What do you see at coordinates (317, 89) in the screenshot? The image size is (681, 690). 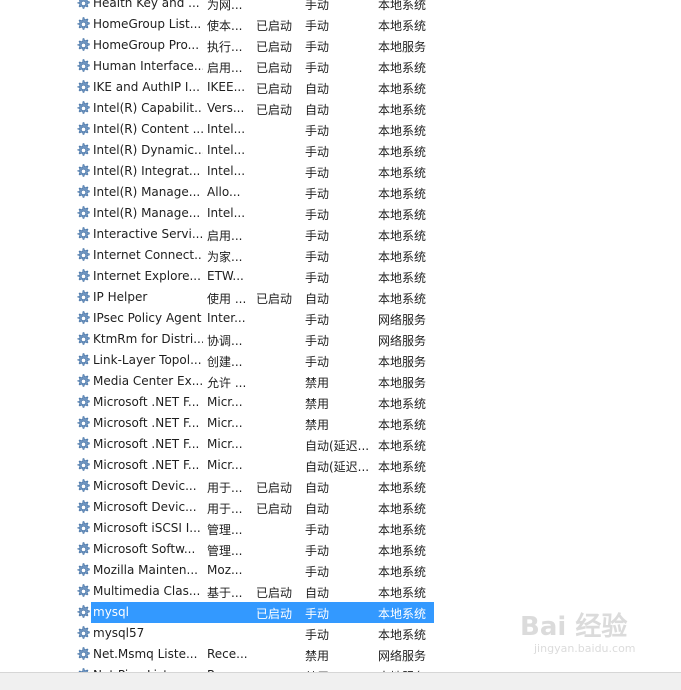 I see `service-startup-type: 自动` at bounding box center [317, 89].